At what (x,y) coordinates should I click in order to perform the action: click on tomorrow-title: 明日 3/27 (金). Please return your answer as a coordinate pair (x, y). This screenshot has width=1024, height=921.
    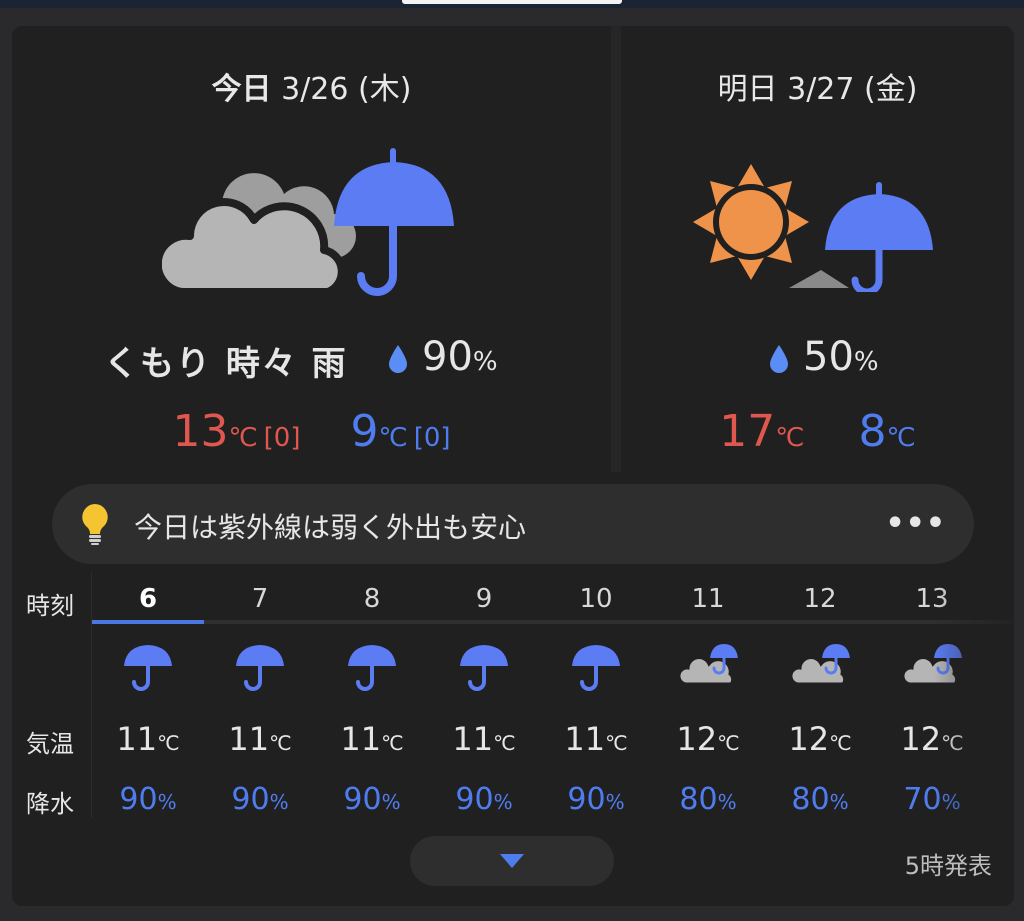
    Looking at the image, I should click on (817, 86).